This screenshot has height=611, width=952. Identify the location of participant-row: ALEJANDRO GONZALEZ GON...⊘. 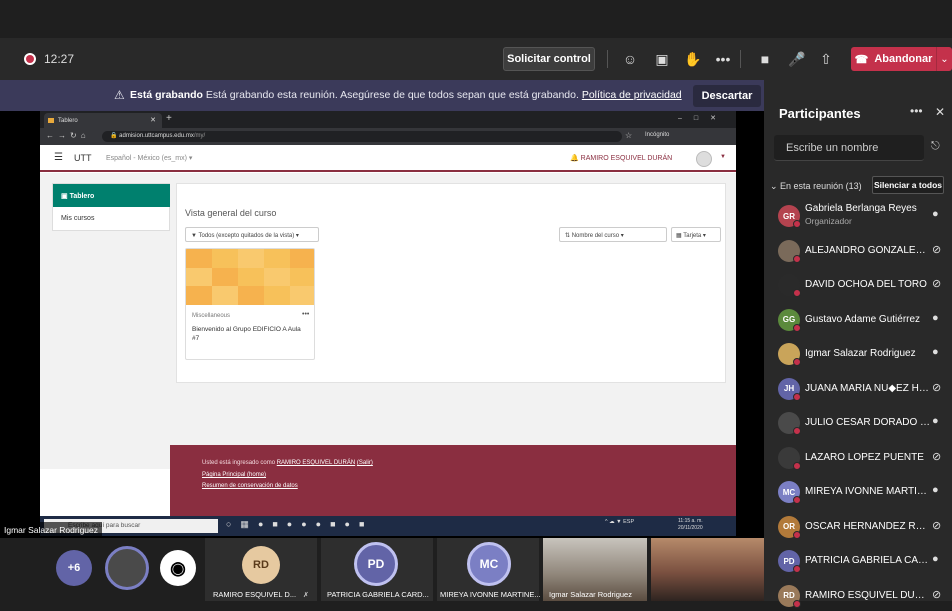
(858, 250).